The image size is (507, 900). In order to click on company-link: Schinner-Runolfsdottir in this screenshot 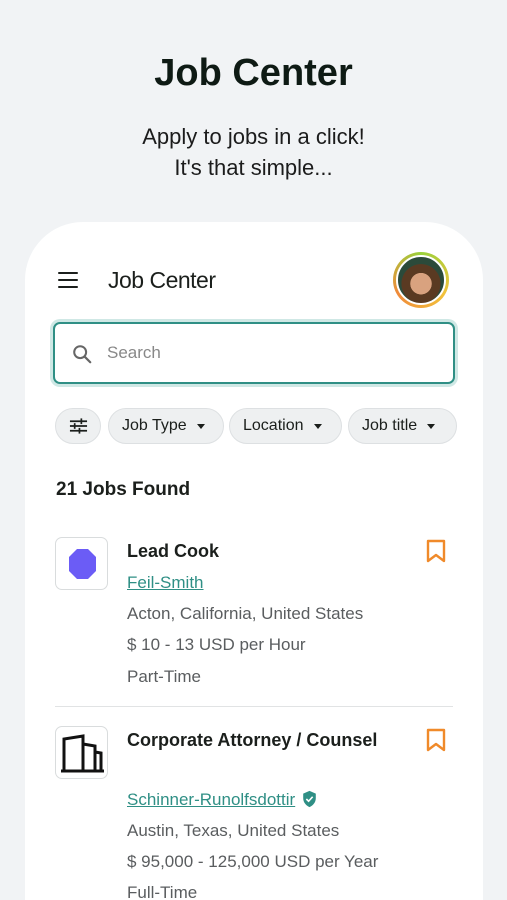, I will do `click(222, 800)`.